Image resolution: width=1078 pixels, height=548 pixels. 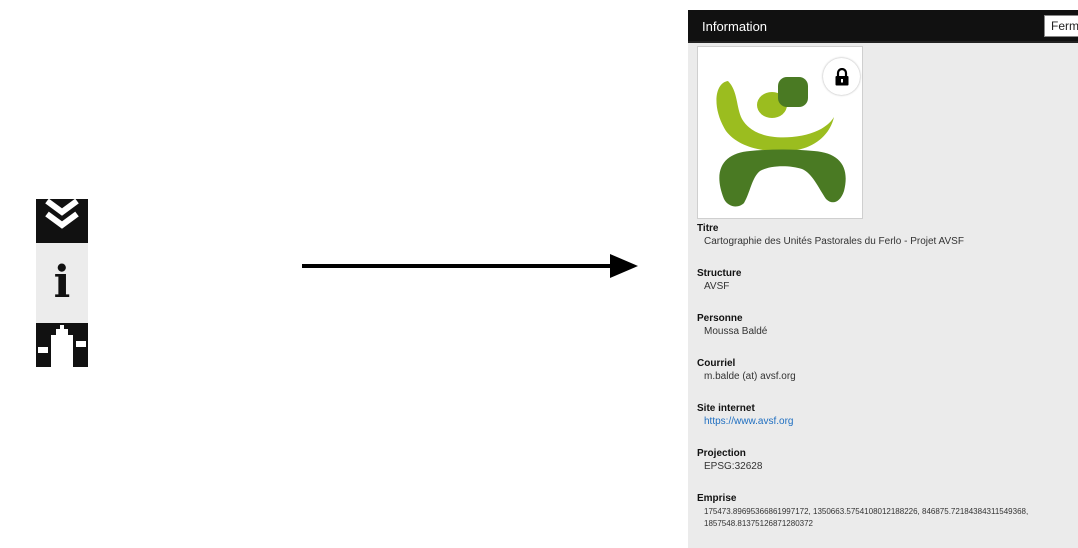 I want to click on website-link: https://www.avsf.org, so click(x=748, y=421).